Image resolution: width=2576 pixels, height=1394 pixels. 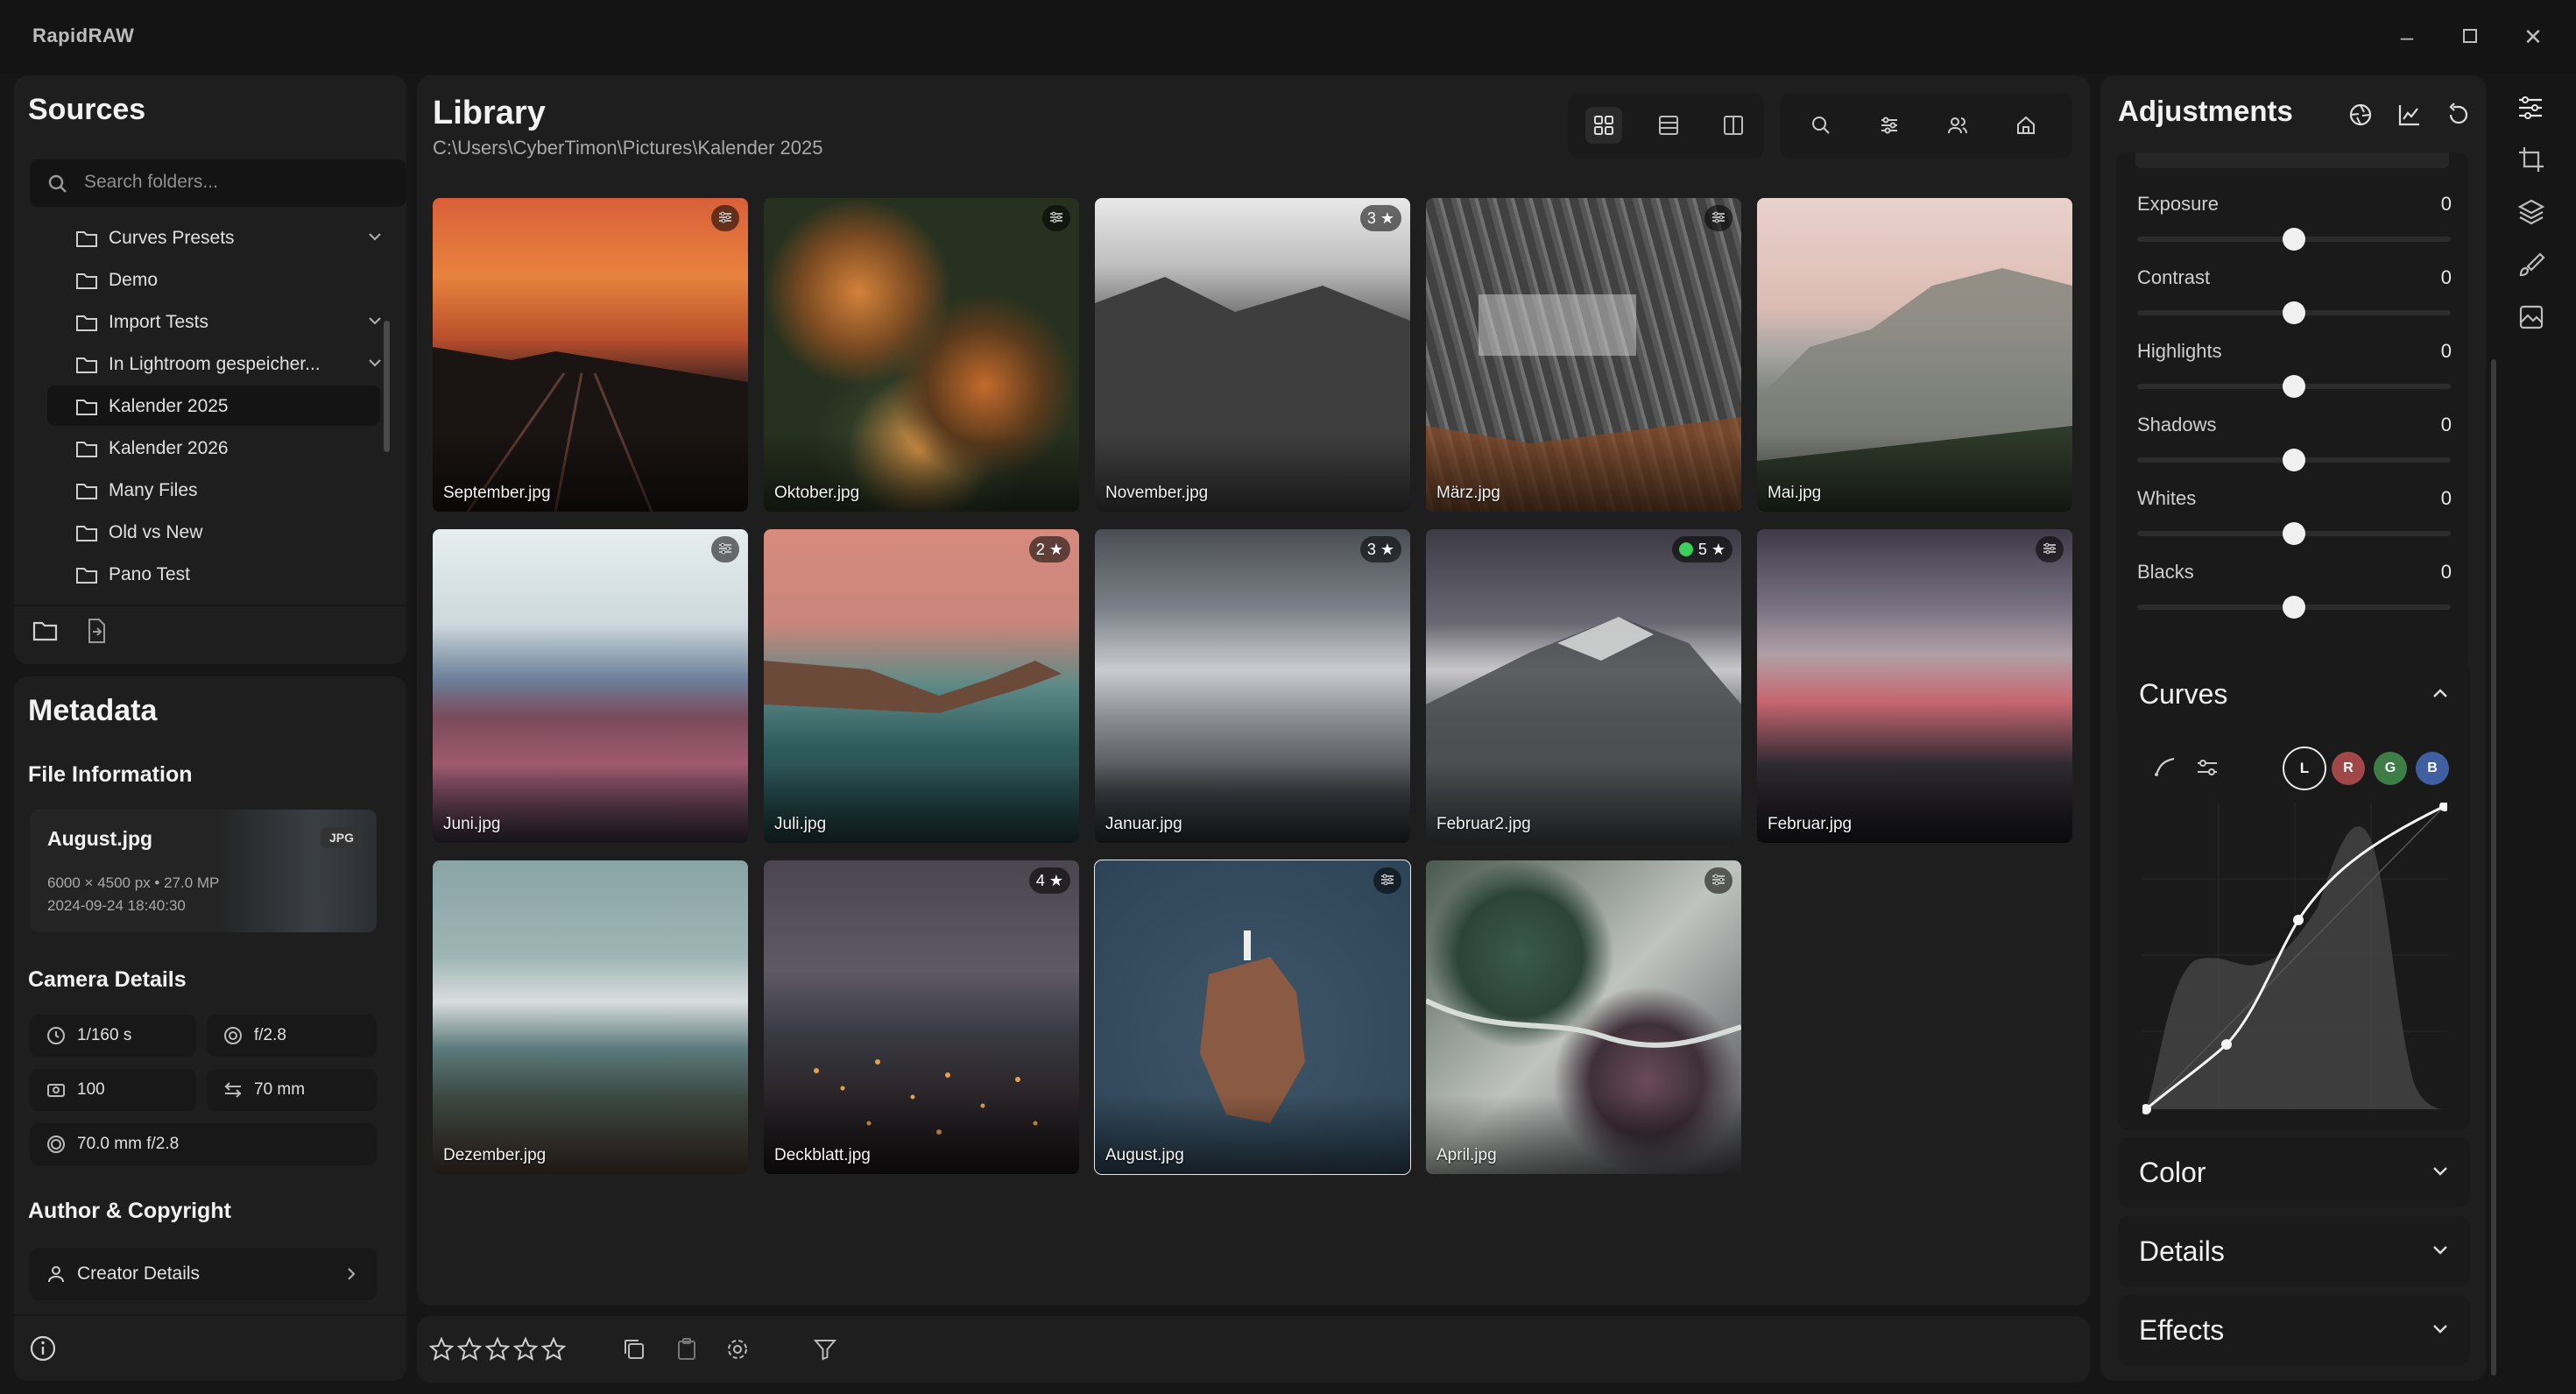 I want to click on folder-item: Pano Test, so click(x=213, y=574).